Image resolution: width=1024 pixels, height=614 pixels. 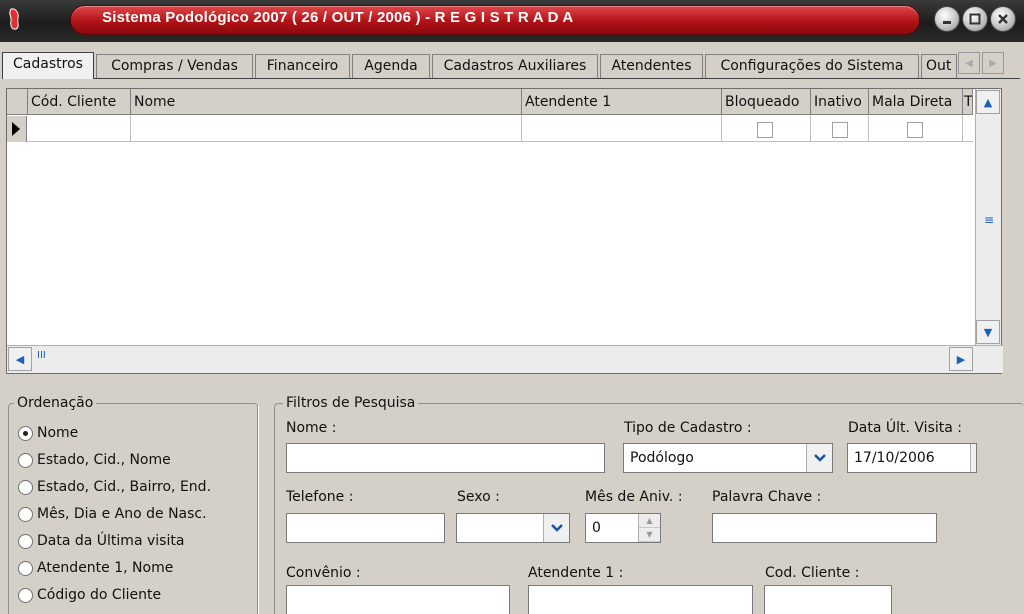 I want to click on bloqueado-checkbox, so click(x=765, y=130).